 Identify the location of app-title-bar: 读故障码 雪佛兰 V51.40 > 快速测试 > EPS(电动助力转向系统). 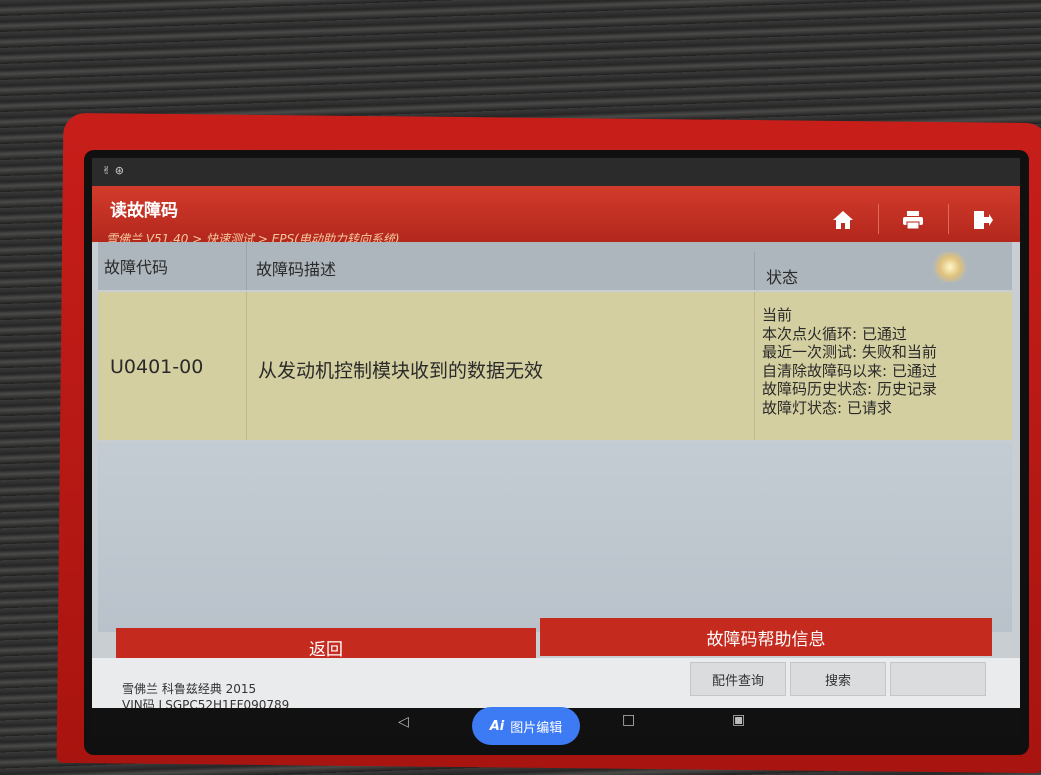
(556, 216).